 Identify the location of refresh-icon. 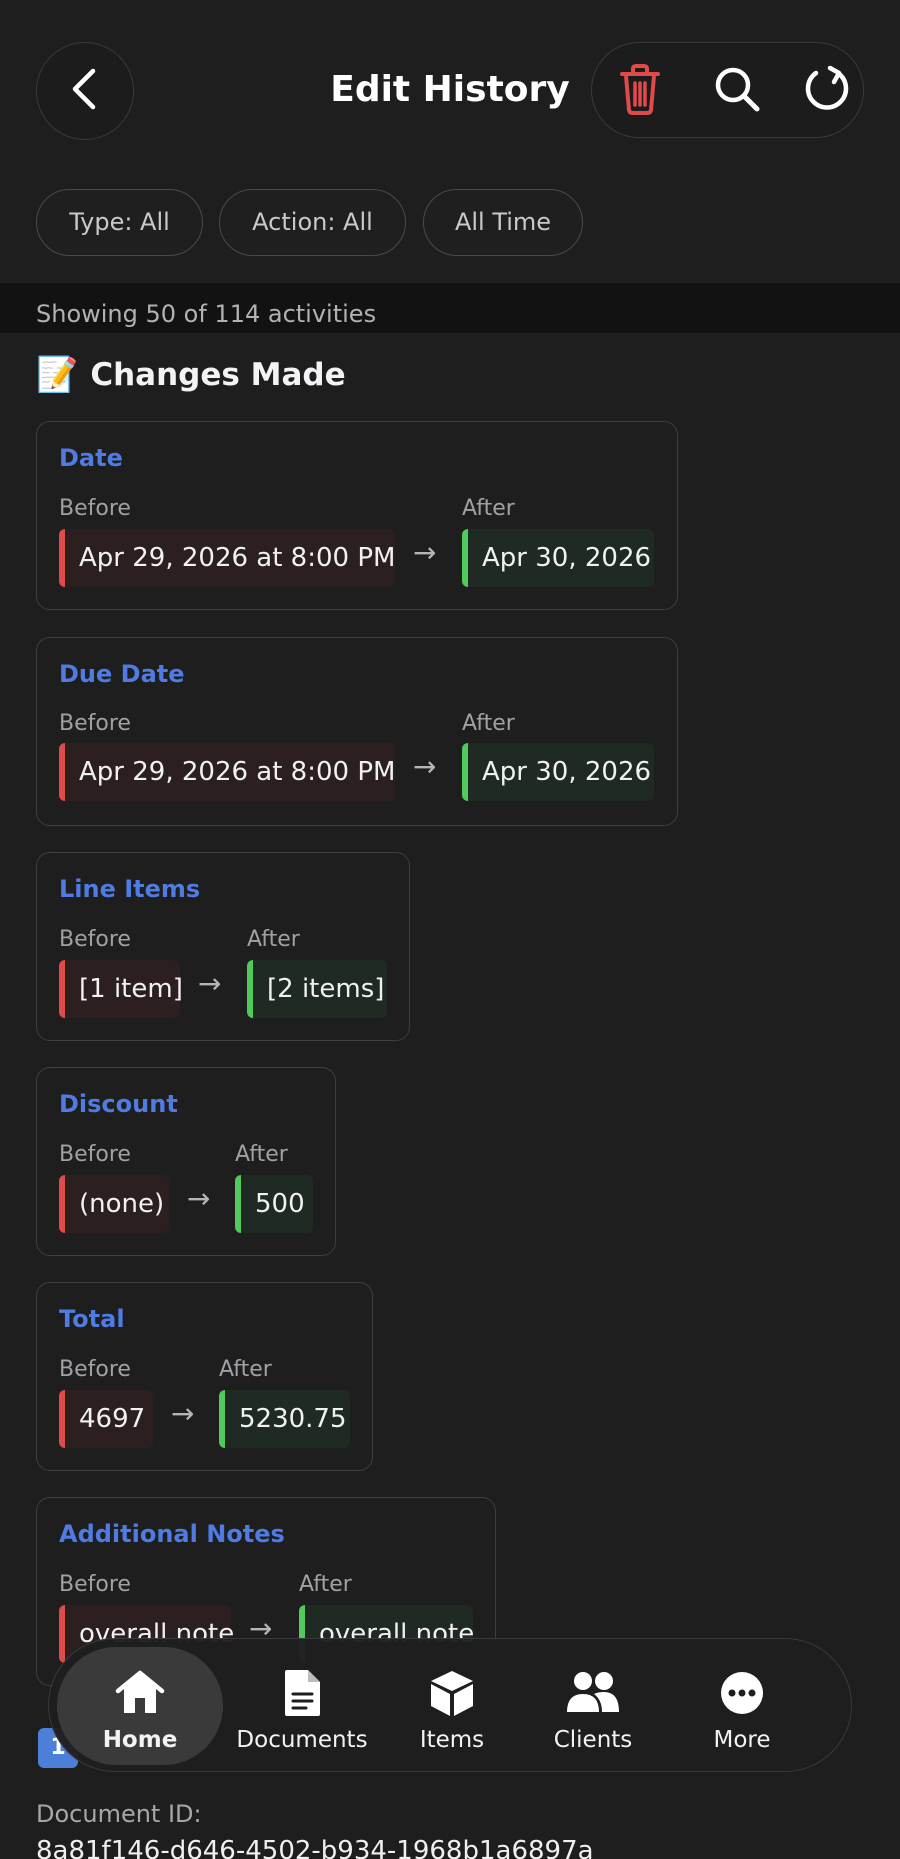
(827, 91).